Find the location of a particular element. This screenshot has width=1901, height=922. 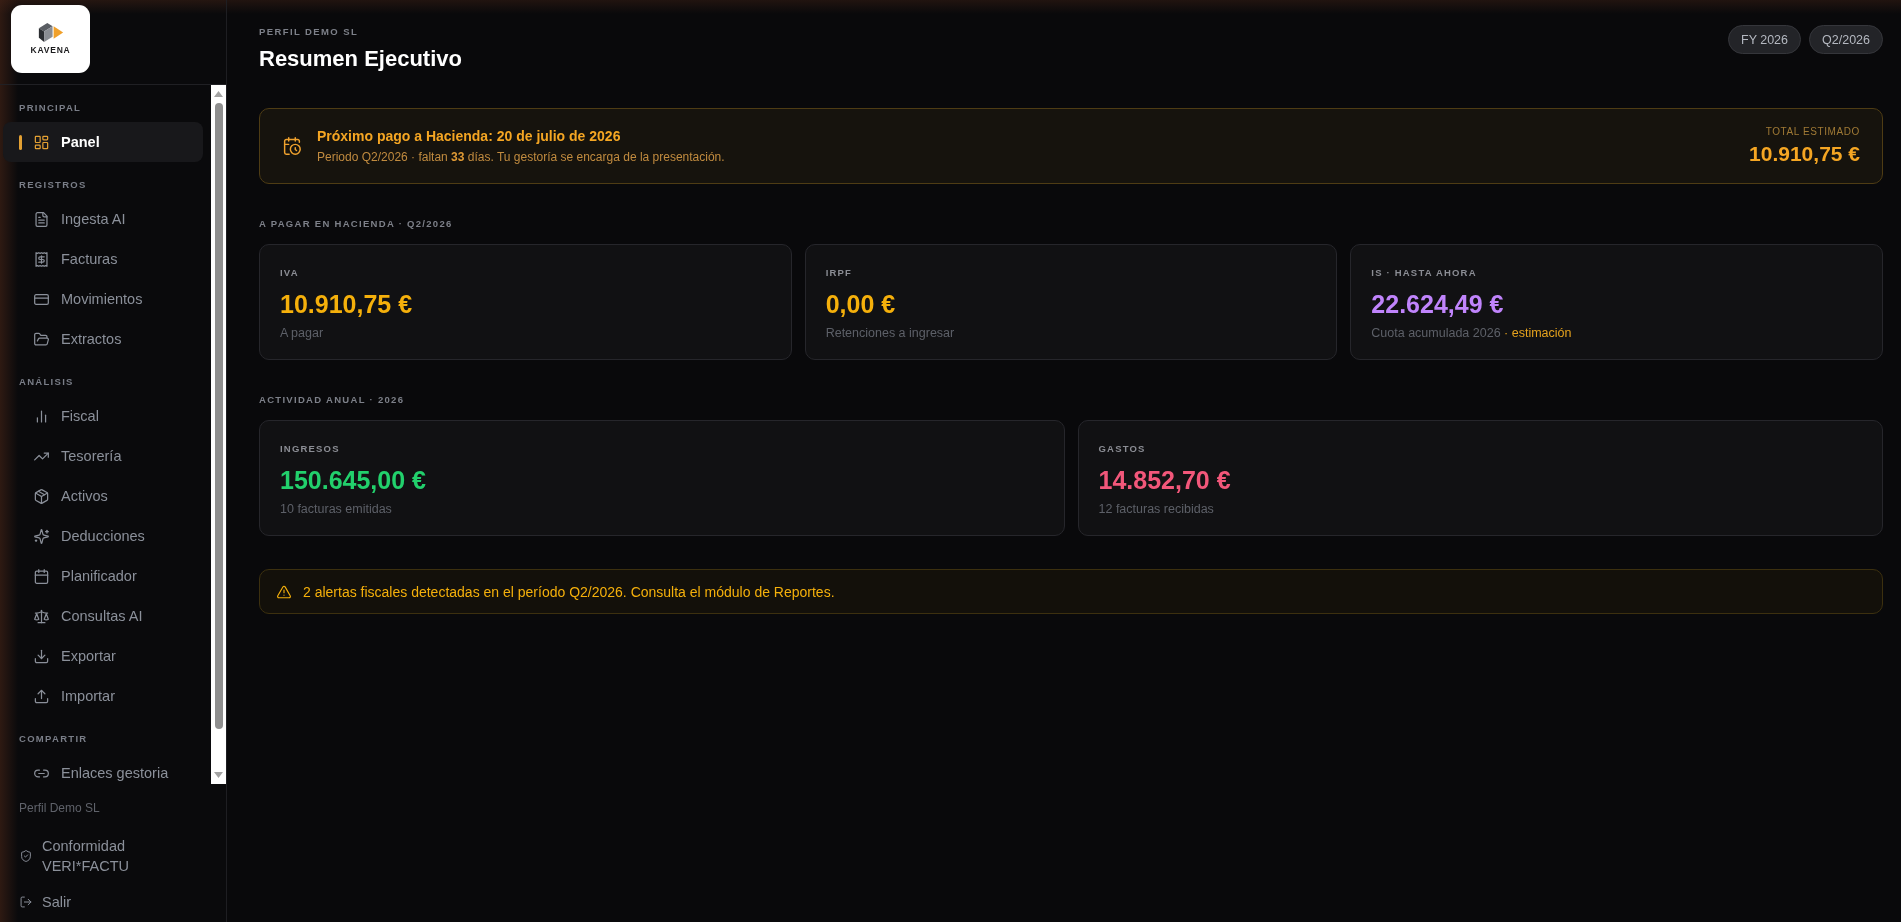

warning-icon is located at coordinates (284, 591).